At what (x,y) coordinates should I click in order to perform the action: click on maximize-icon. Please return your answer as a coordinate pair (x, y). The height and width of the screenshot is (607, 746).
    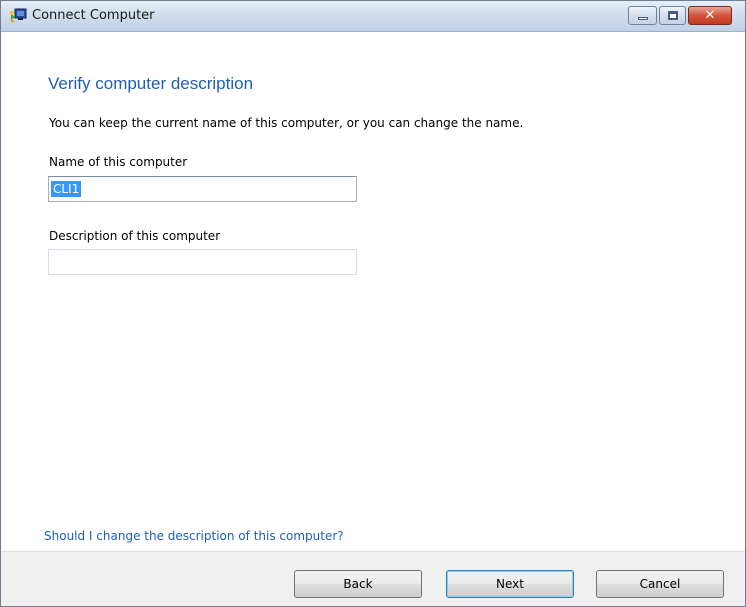
    Looking at the image, I should click on (673, 15).